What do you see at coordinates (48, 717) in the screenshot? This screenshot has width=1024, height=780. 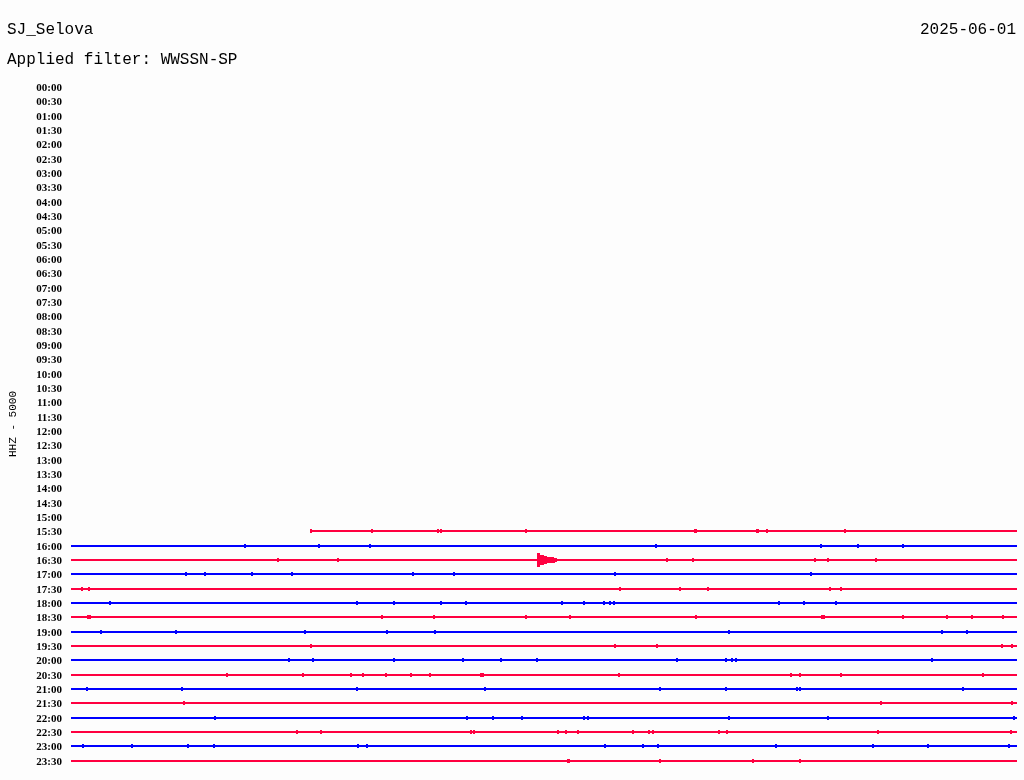 I see `time-label: 22:00` at bounding box center [48, 717].